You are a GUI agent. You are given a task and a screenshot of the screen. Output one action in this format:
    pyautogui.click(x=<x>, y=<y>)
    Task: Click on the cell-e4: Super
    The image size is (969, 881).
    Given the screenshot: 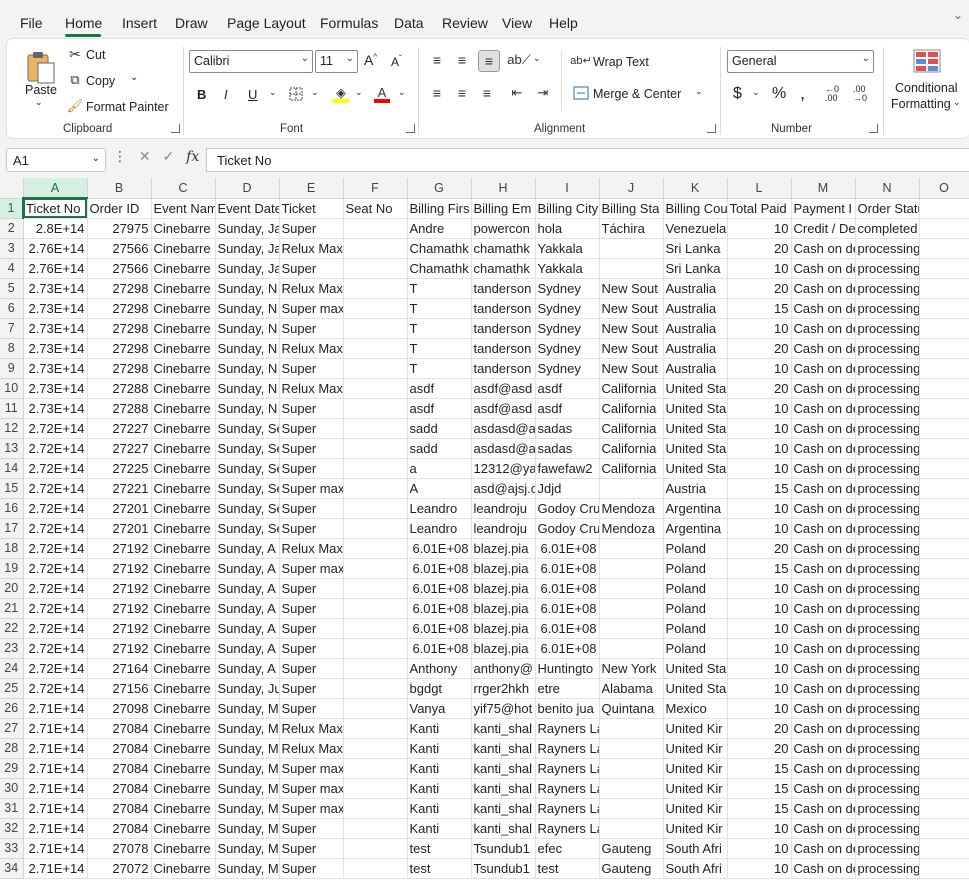 What is the action you would take?
    pyautogui.click(x=311, y=268)
    